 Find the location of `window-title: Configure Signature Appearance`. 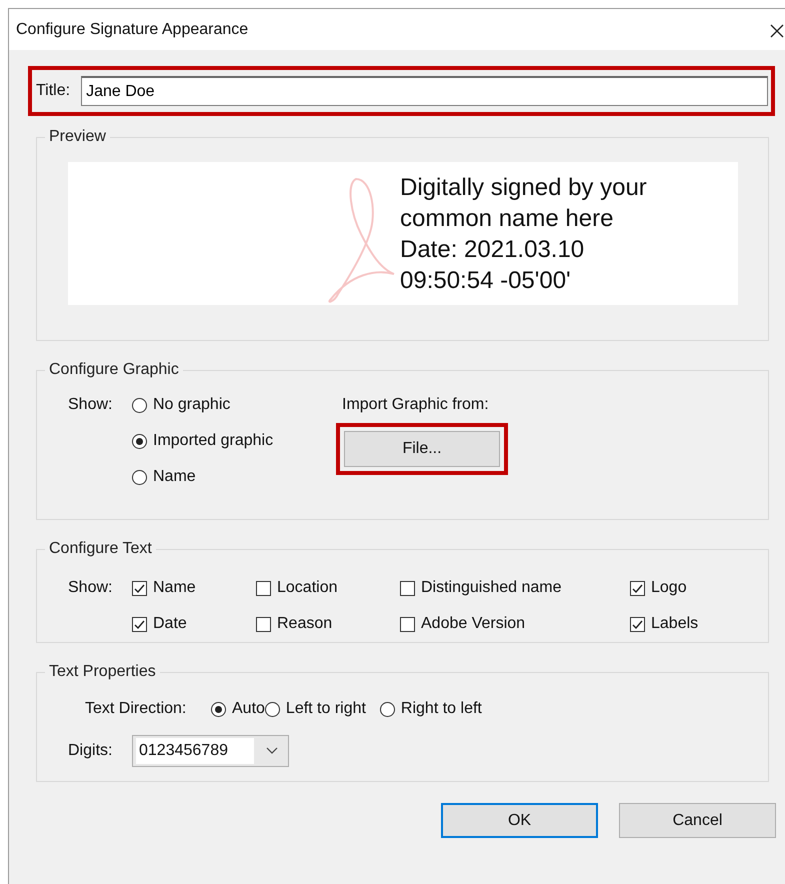

window-title: Configure Signature Appearance is located at coordinates (132, 29).